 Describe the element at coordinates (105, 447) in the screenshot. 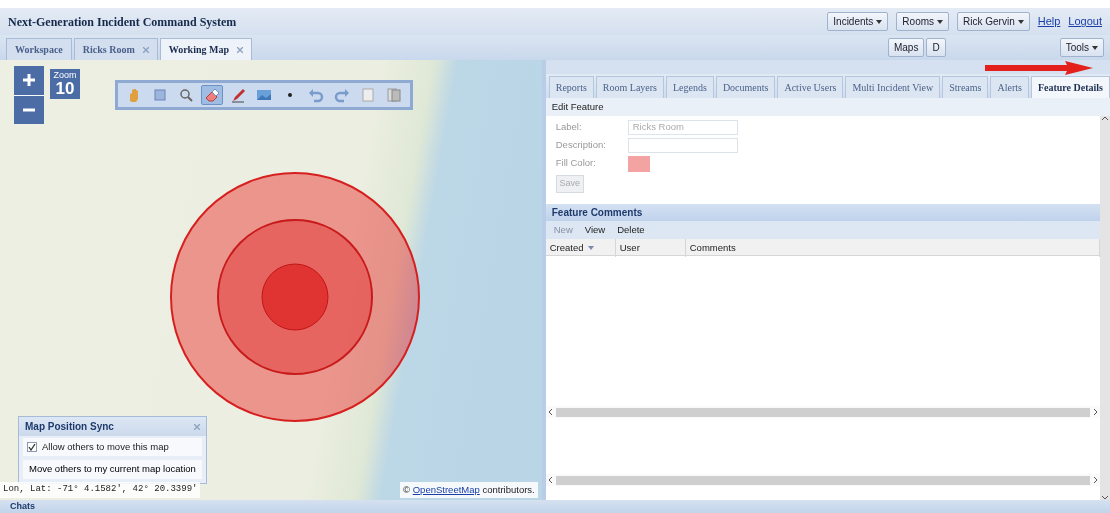

I see `checkbox-label: Allow others to move this map` at that location.